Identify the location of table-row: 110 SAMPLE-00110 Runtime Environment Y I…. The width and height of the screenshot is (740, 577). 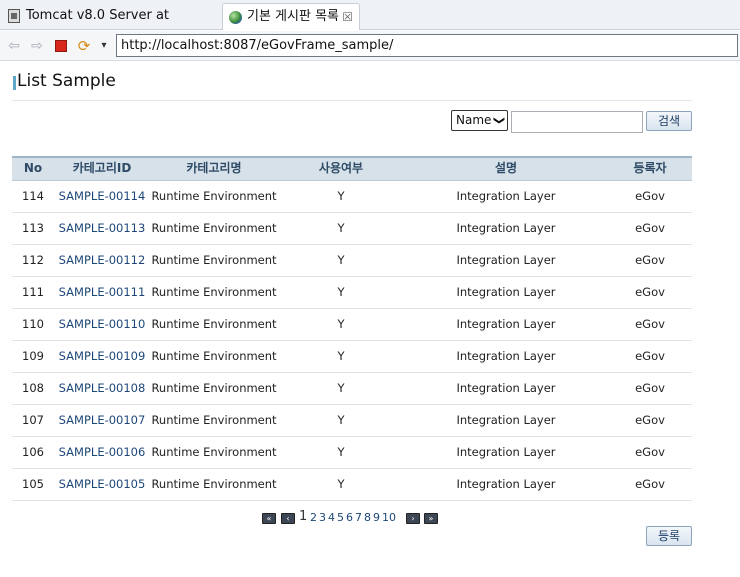
(352, 325).